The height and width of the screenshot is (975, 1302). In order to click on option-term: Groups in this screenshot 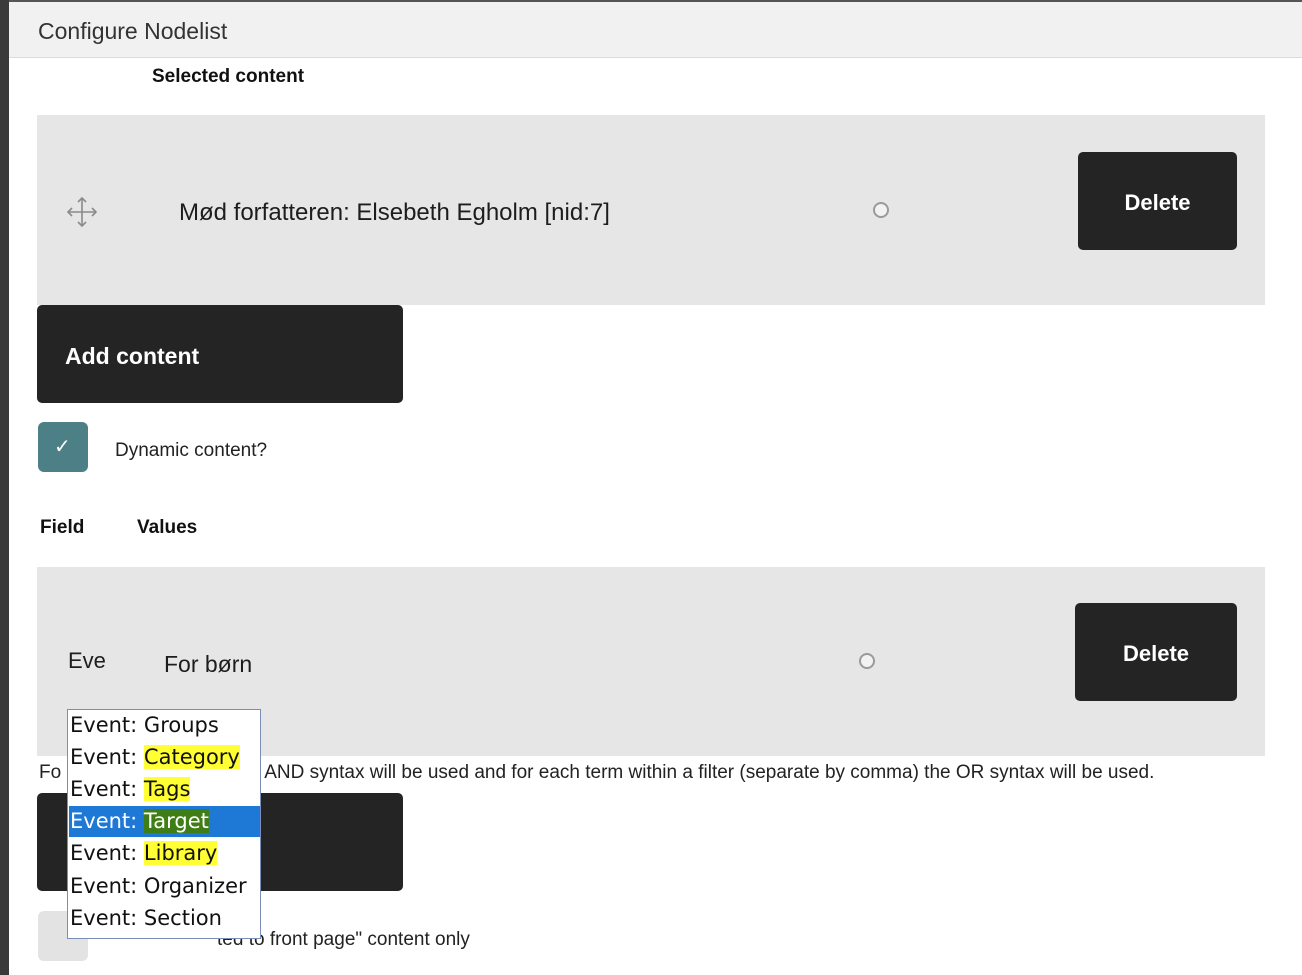, I will do `click(181, 725)`.